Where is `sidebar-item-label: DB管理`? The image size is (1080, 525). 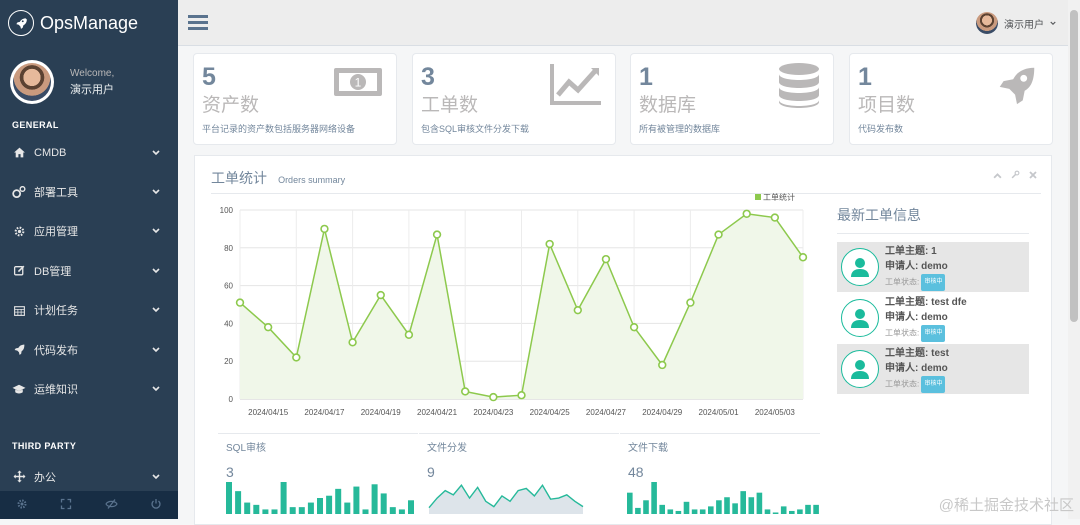 sidebar-item-label: DB管理 is located at coordinates (52, 271).